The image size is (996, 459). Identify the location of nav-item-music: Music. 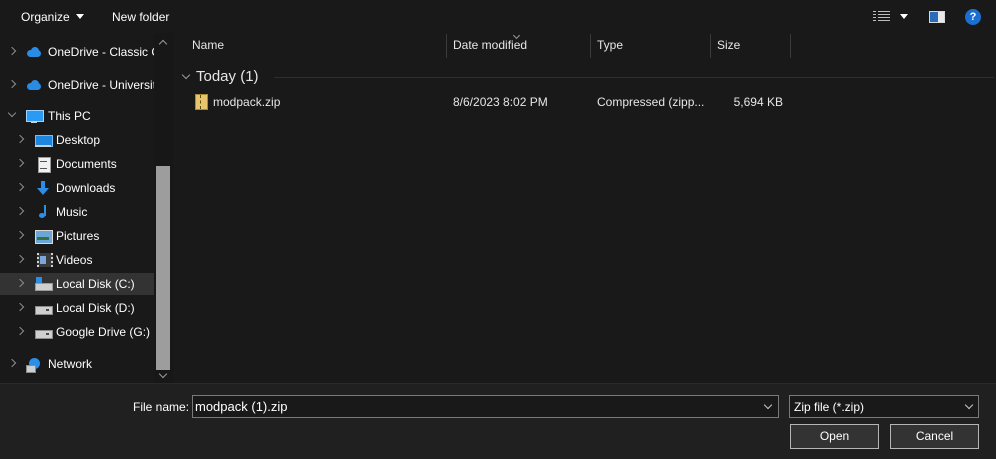
(77, 212).